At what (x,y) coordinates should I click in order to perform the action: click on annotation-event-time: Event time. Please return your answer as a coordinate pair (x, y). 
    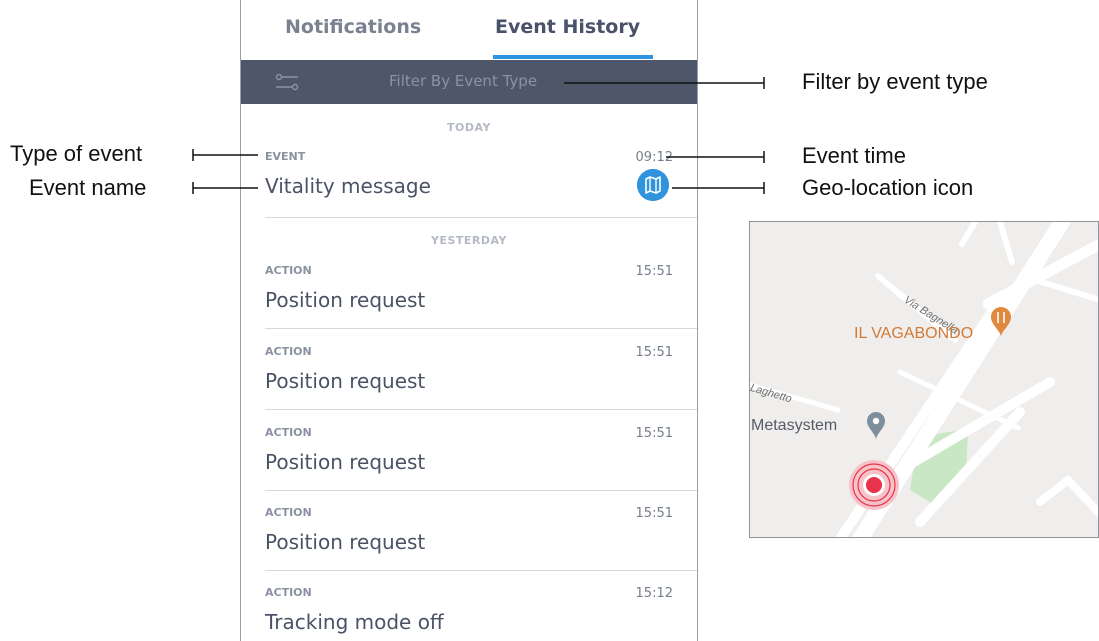
    Looking at the image, I should click on (854, 155).